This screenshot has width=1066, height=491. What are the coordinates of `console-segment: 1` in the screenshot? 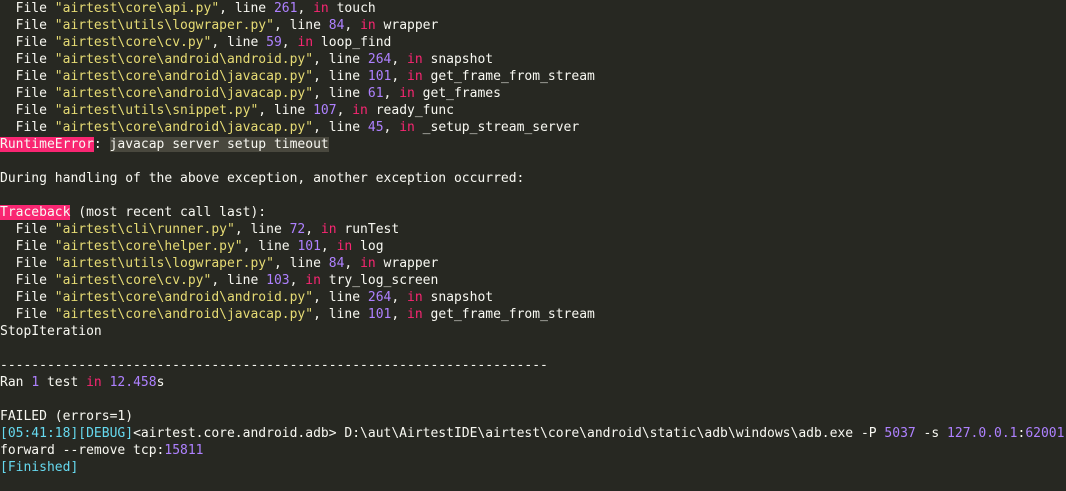 It's located at (35, 382).